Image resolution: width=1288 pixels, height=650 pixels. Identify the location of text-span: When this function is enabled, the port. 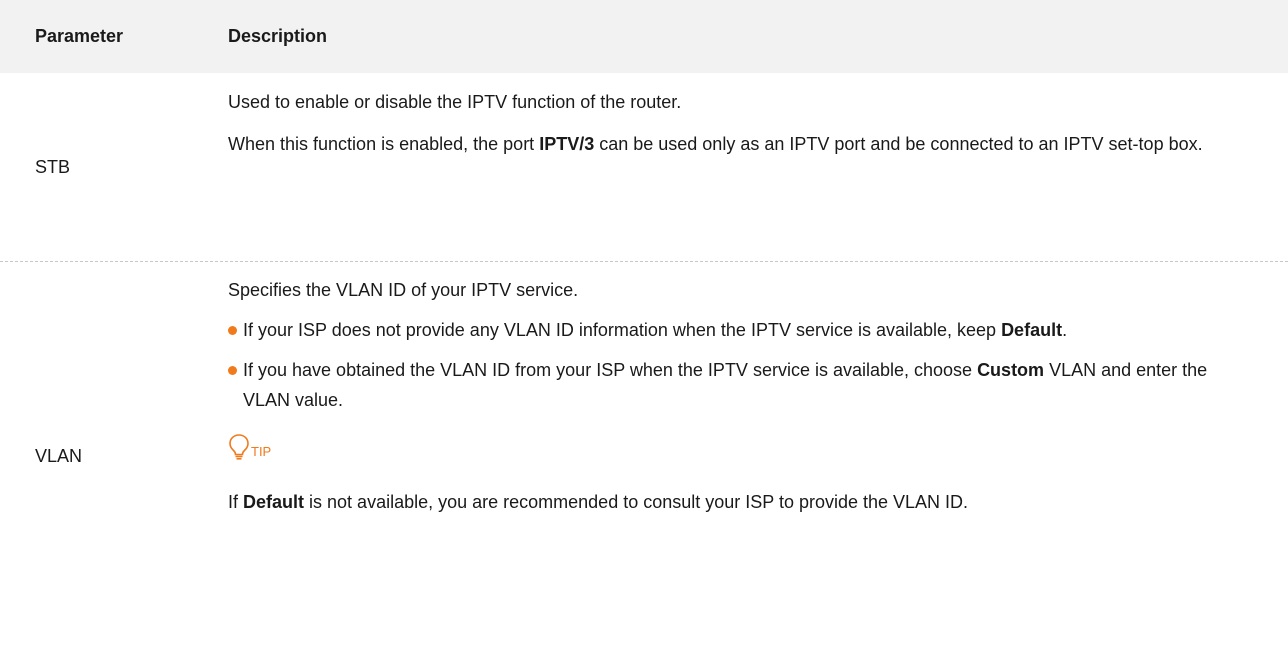
(384, 144).